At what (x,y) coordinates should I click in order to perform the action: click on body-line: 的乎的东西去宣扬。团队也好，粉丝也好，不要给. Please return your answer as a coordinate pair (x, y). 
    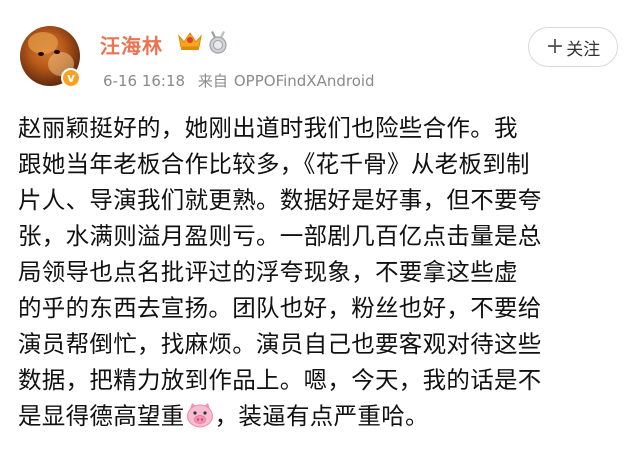
    Looking at the image, I should click on (280, 308).